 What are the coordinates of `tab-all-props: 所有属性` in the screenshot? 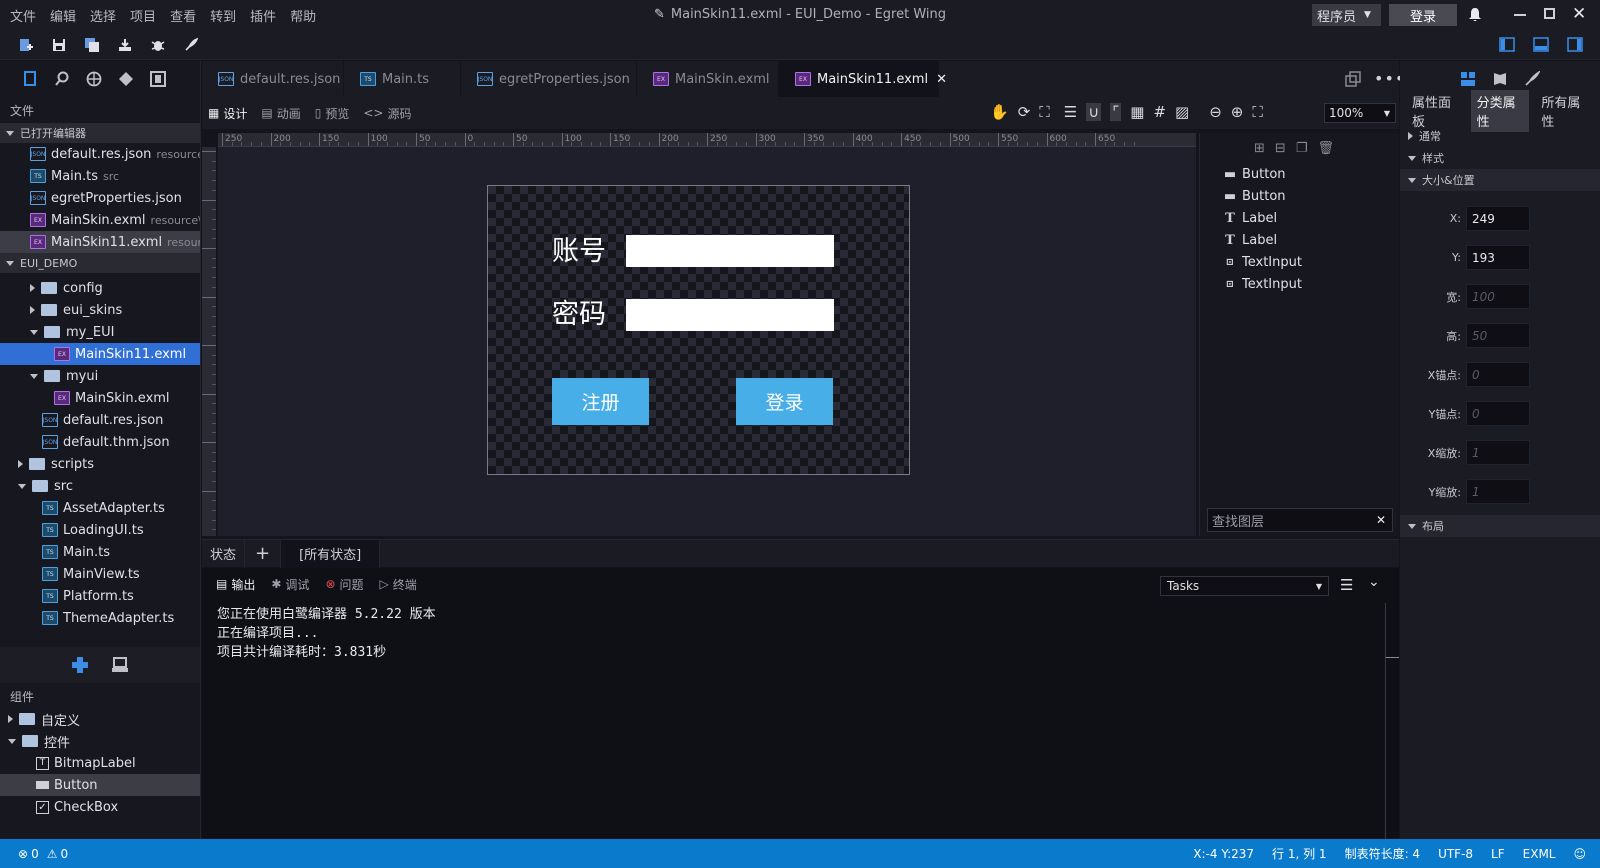 It's located at (1564, 111).